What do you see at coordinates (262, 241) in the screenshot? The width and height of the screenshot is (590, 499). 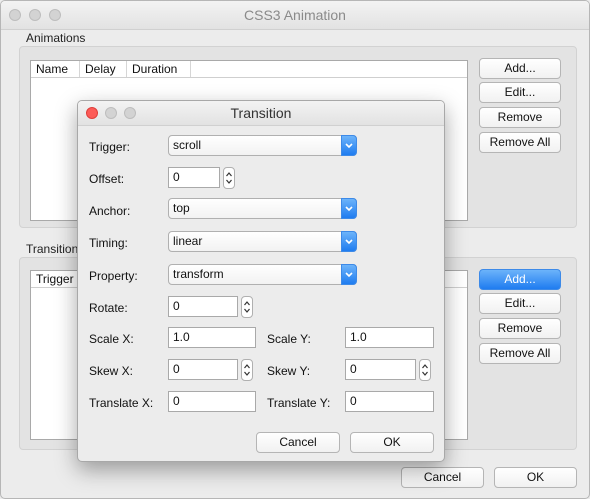 I see `timing-select: linear` at bounding box center [262, 241].